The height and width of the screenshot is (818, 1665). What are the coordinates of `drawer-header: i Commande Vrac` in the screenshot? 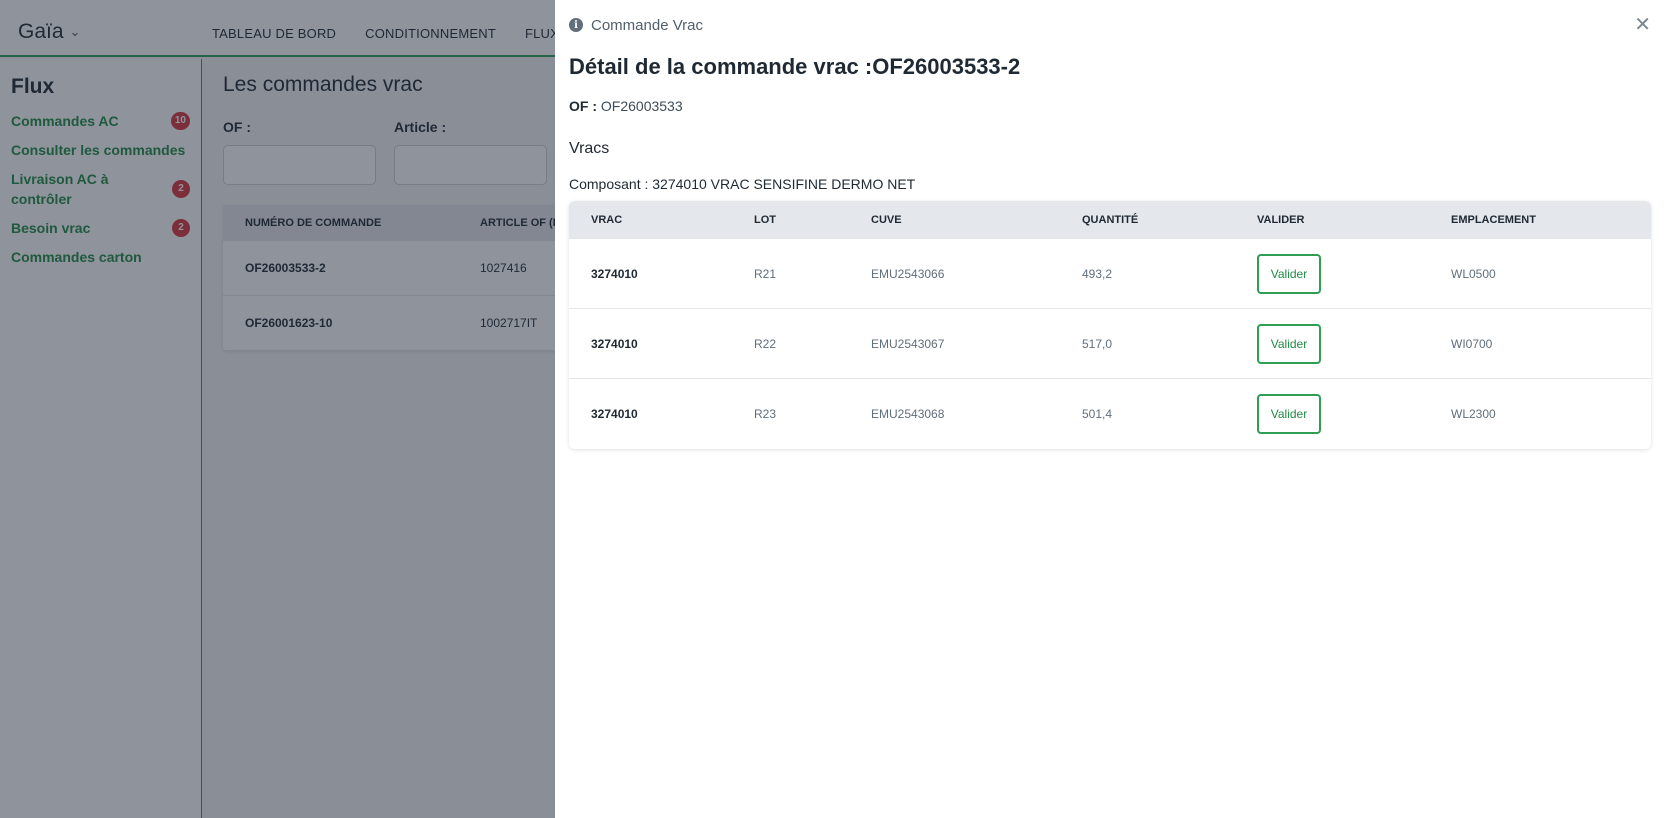 It's located at (1110, 25).